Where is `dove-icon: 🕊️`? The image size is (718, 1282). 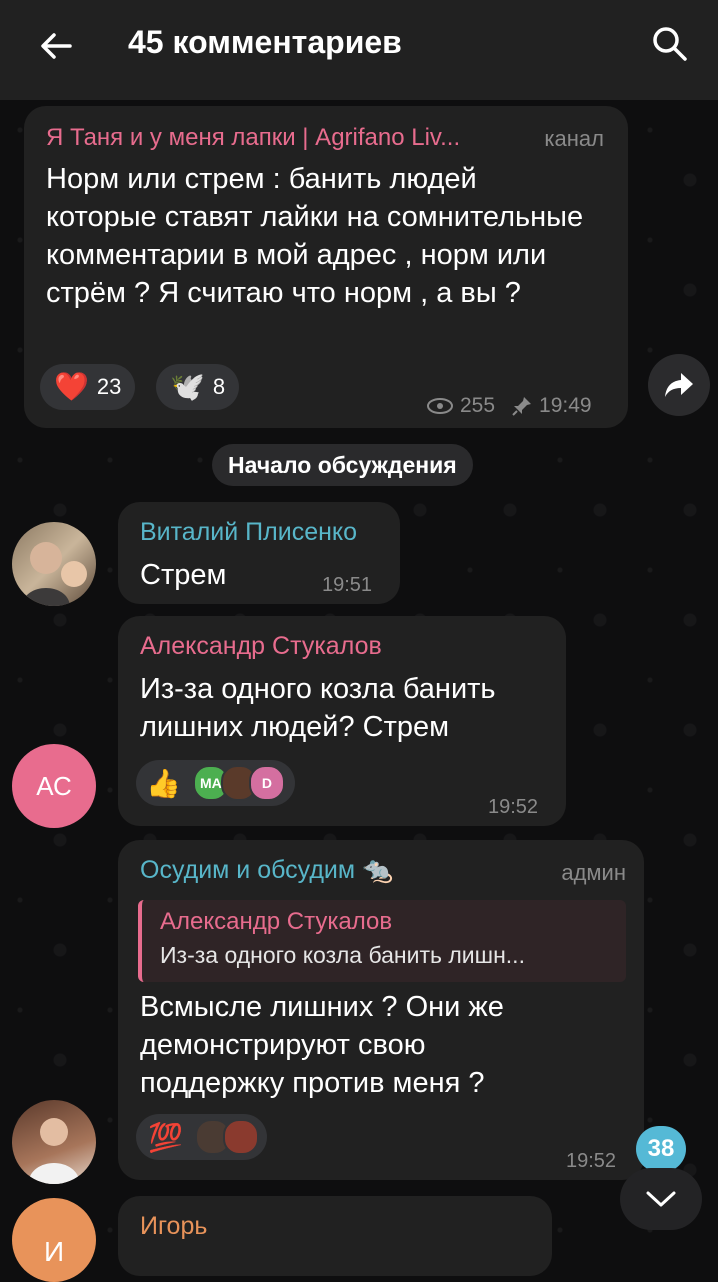
dove-icon: 🕊️ is located at coordinates (187, 386).